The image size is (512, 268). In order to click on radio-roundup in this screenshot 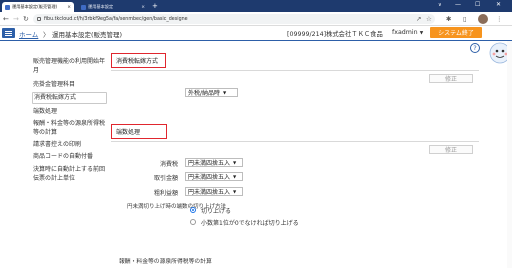, I will do `click(193, 210)`.